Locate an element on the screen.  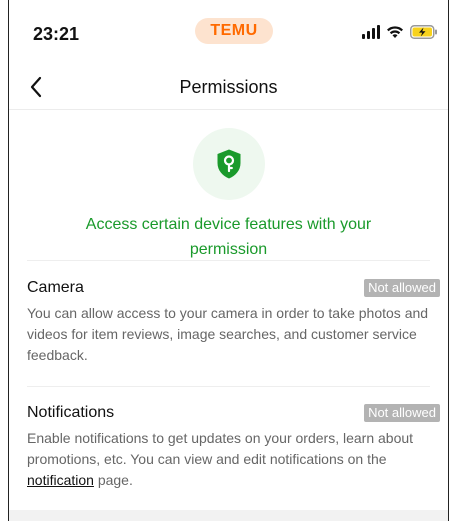
status-bar: 23:21 TEMU is located at coordinates (228, 30).